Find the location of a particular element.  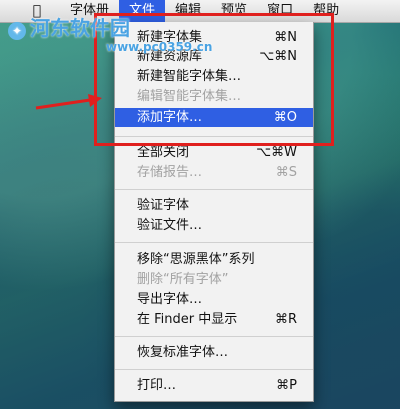

menu-preview: 预览 is located at coordinates (234, 11).